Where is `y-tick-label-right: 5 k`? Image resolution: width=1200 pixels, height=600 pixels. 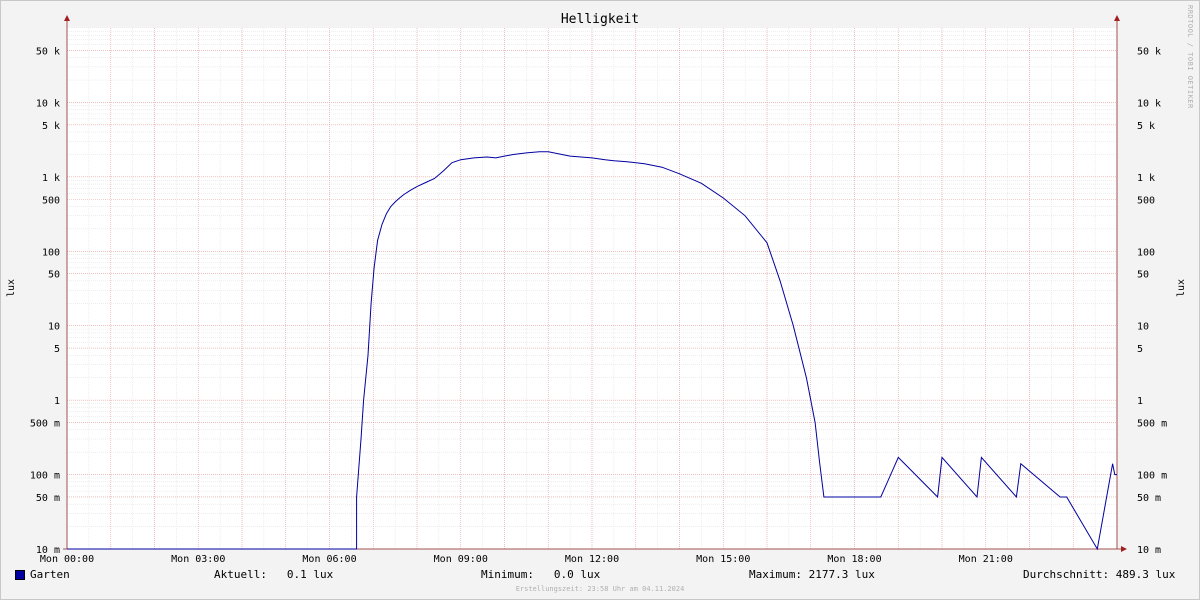 y-tick-label-right: 5 k is located at coordinates (1146, 126).